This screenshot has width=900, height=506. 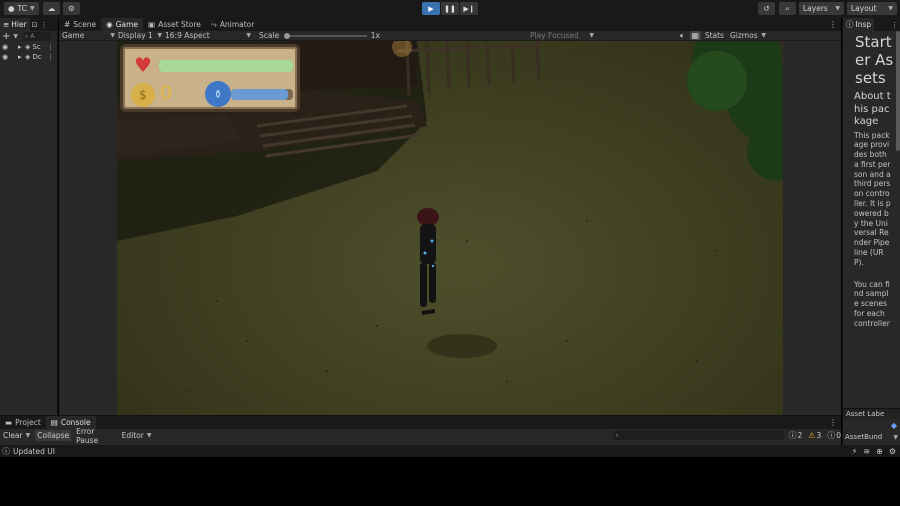 What do you see at coordinates (15, 24) in the screenshot?
I see `tab-hierarchy: ≡ Hier` at bounding box center [15, 24].